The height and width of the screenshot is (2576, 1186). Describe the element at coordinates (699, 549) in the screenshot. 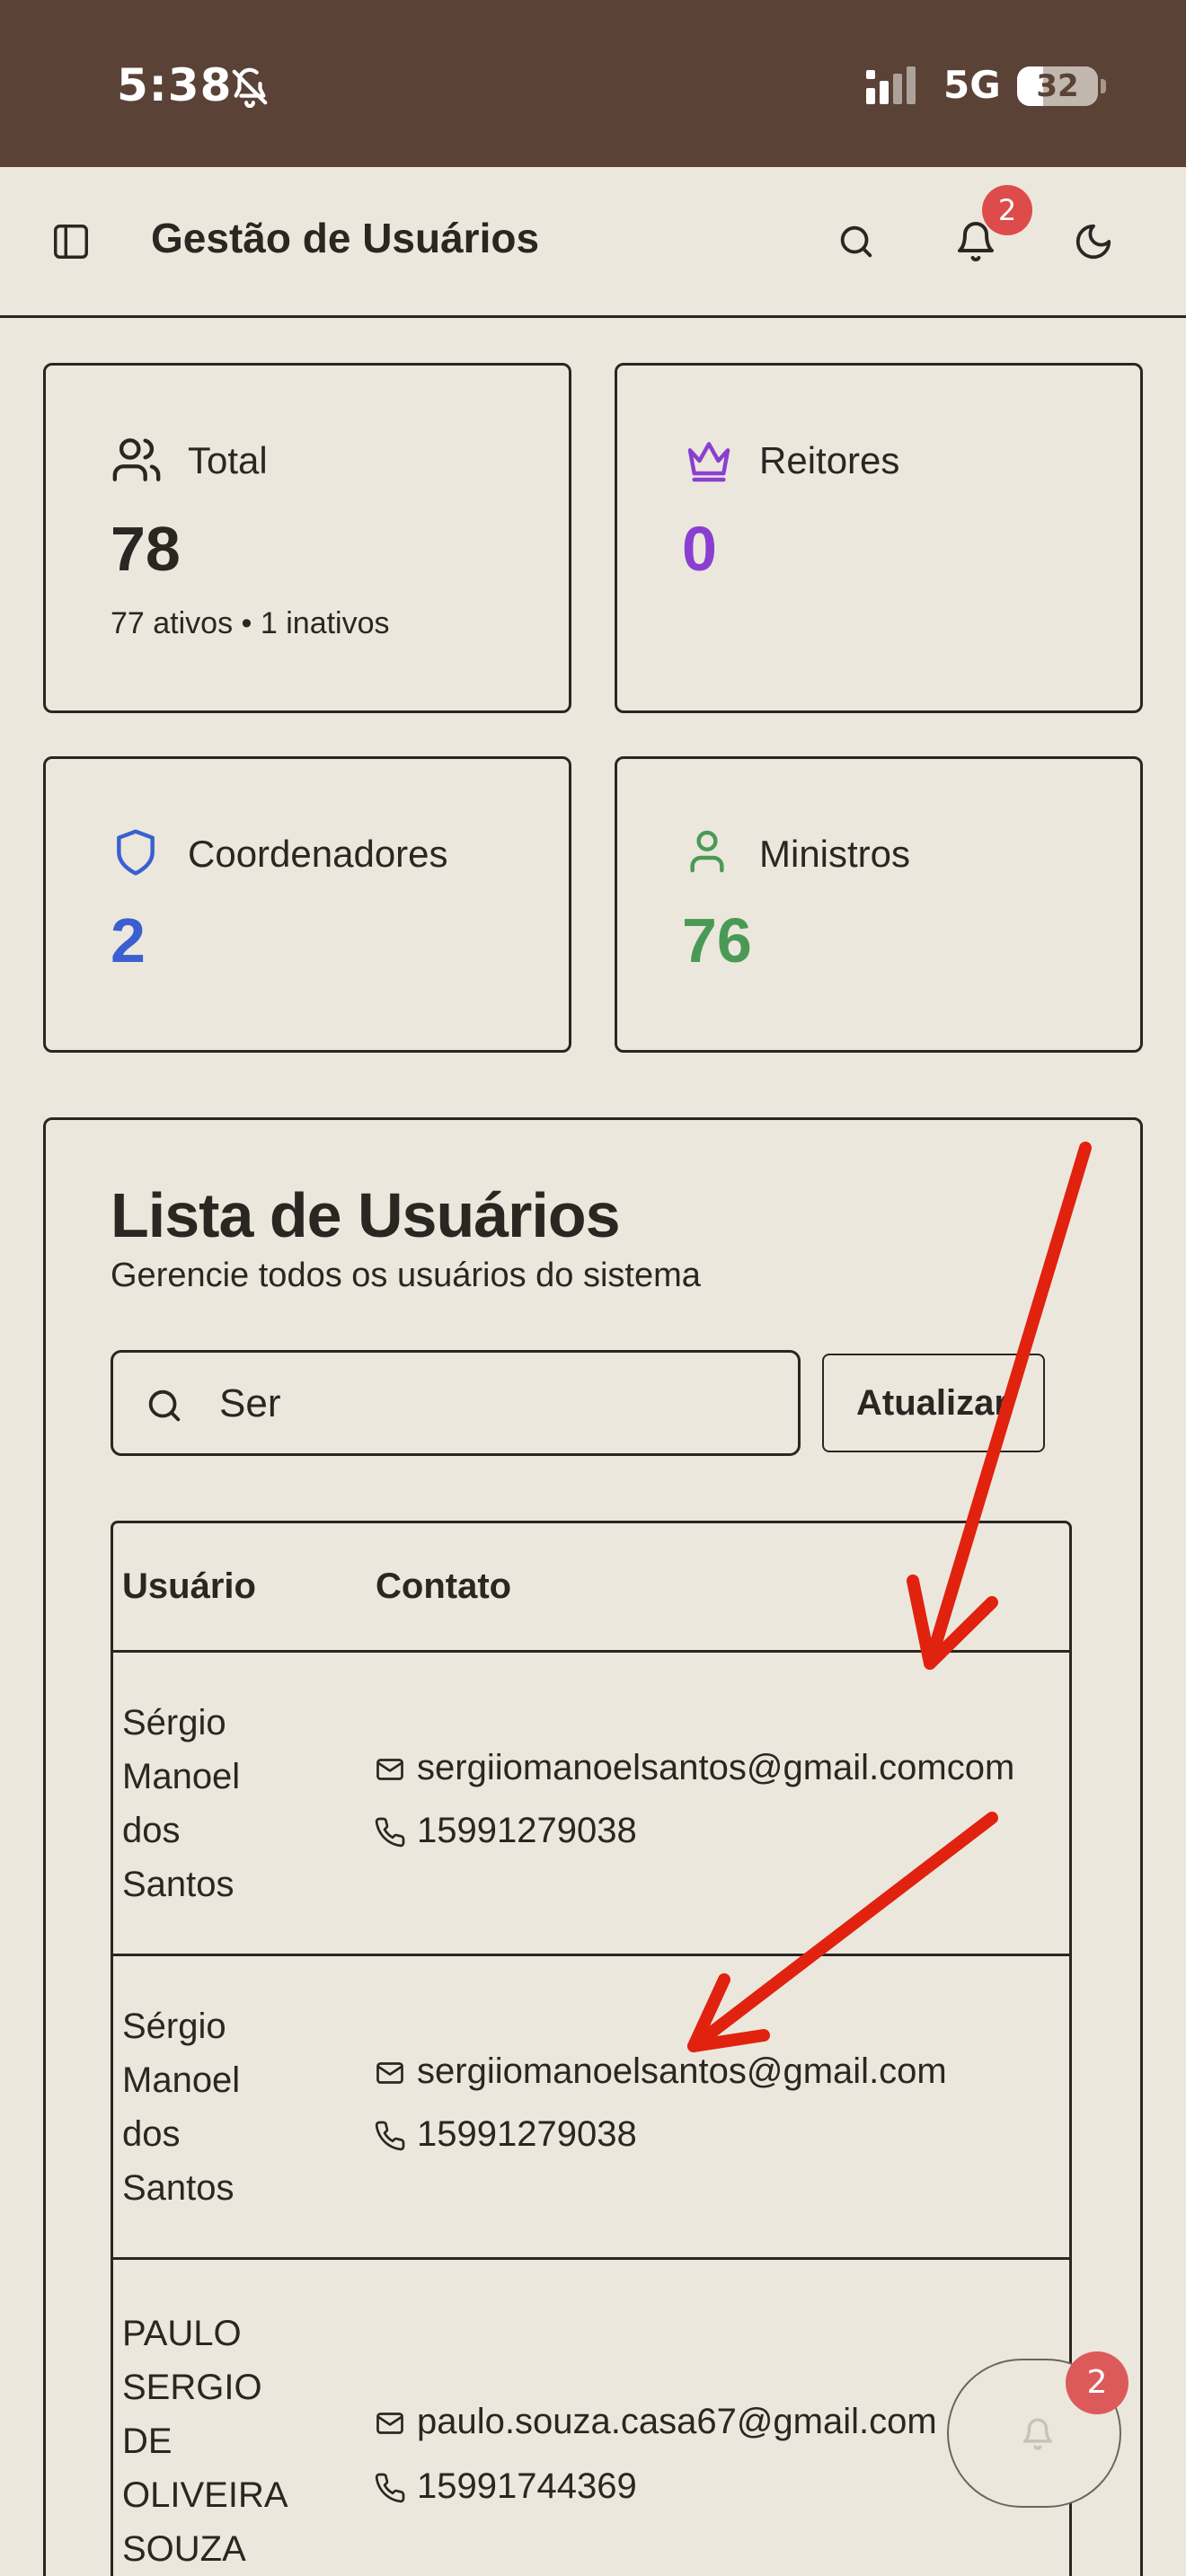

I see `stat-value: 0` at that location.